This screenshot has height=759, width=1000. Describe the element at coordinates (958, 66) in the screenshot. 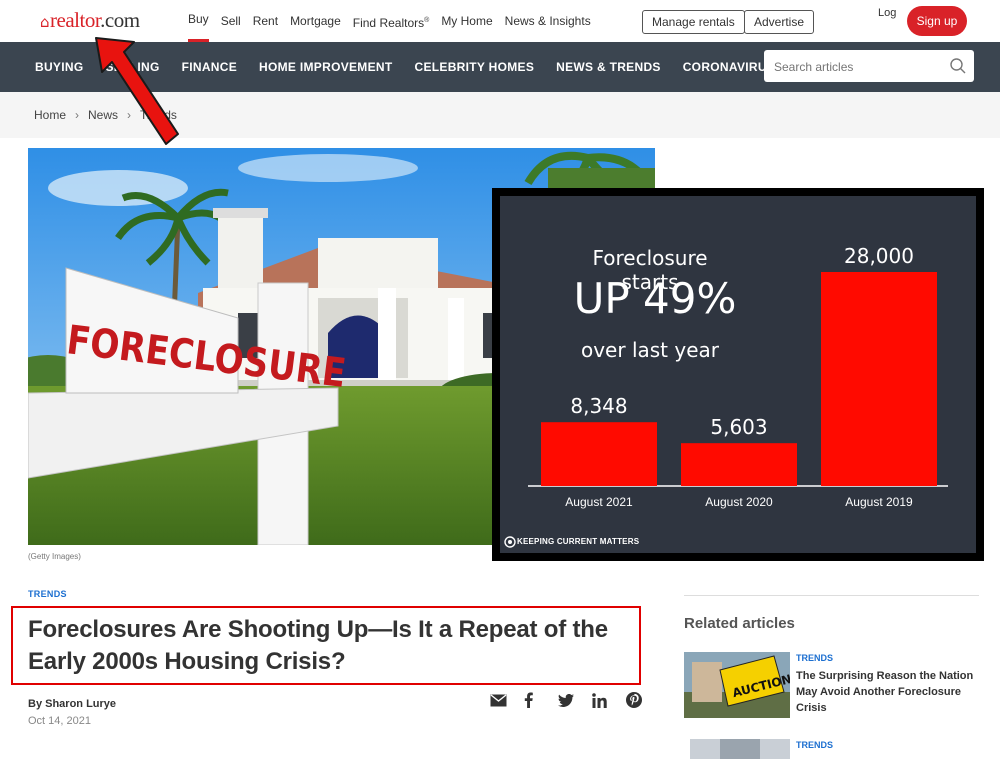

I see `search-icon` at that location.